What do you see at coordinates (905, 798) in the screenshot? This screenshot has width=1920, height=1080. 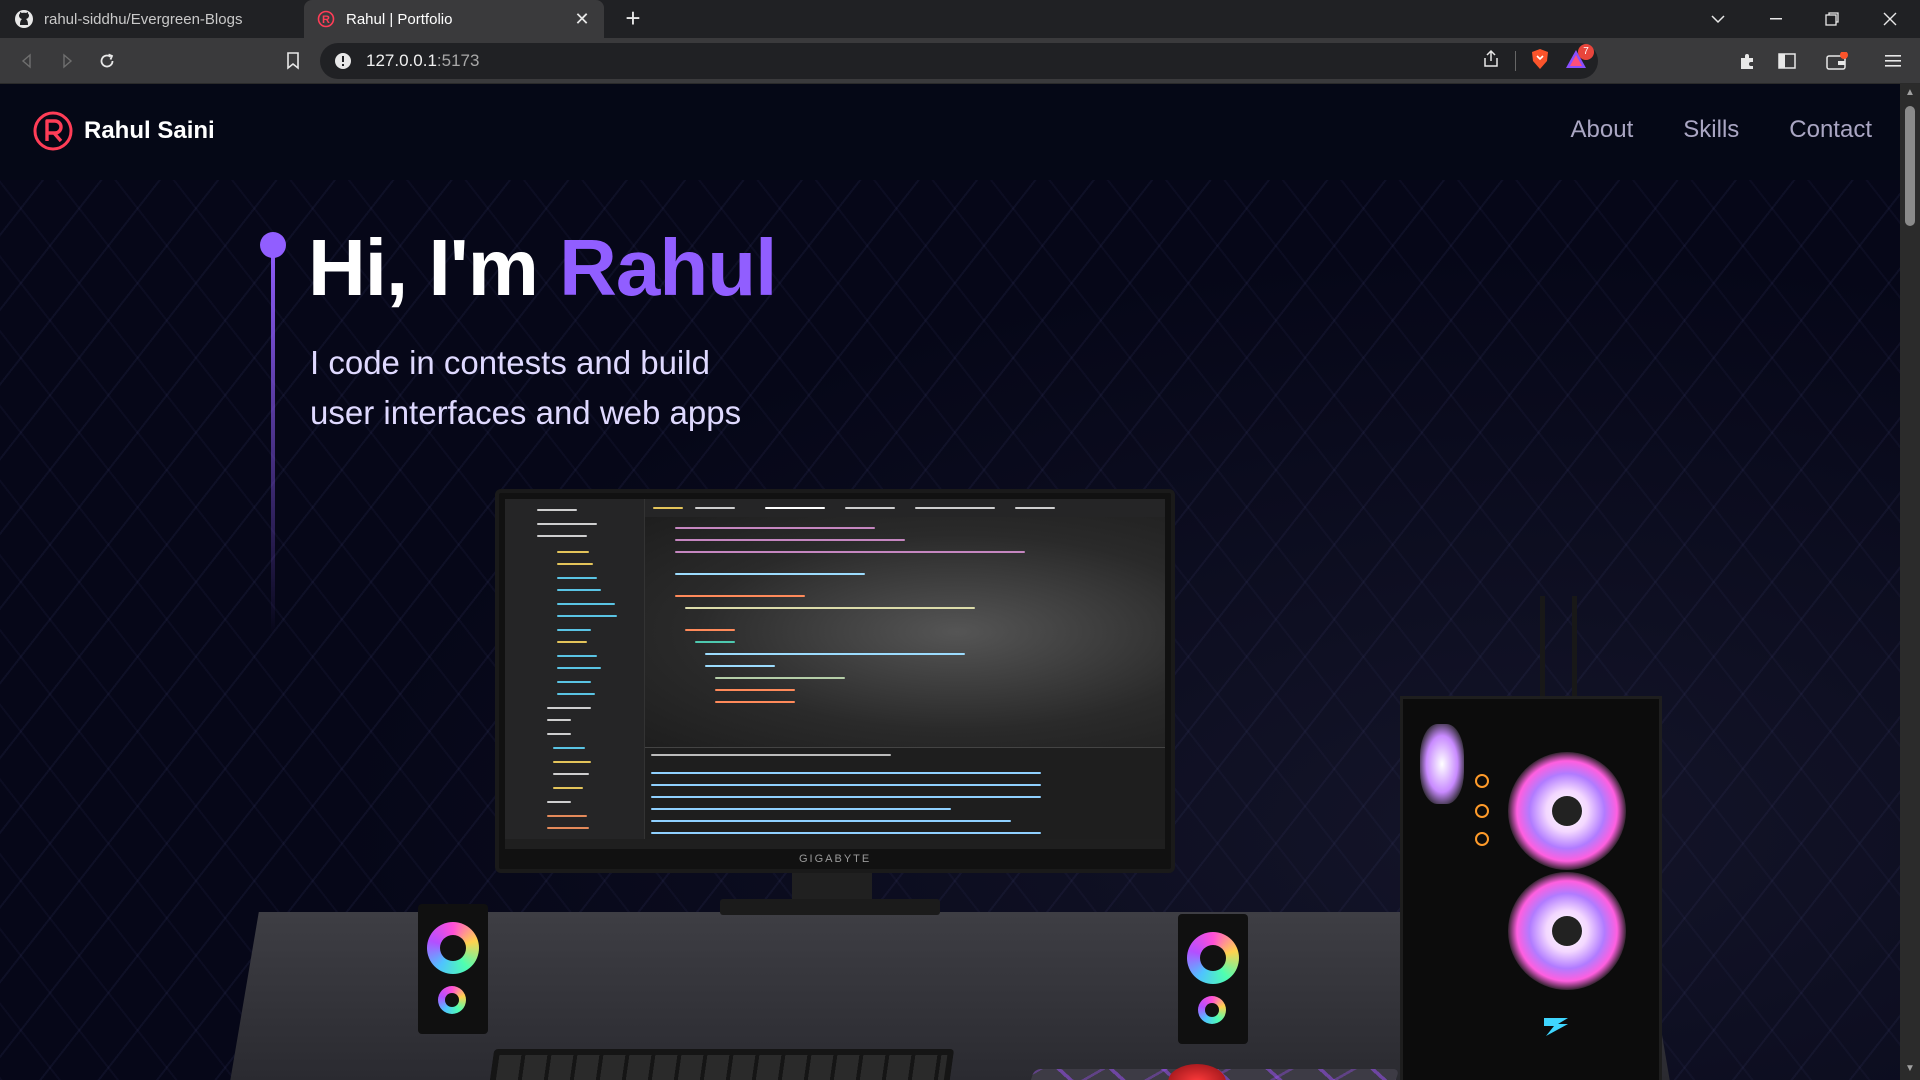 I see `editor-terminal` at bounding box center [905, 798].